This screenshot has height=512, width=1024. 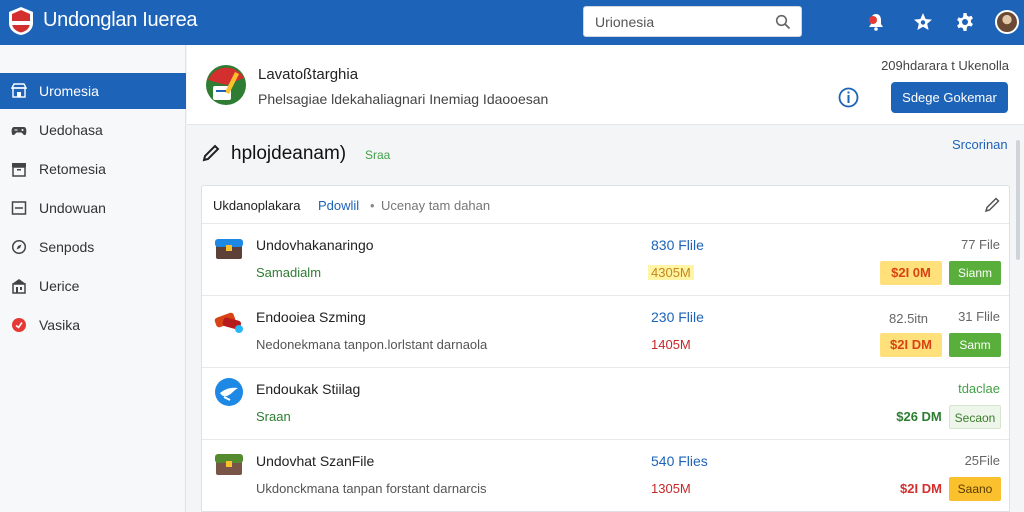 What do you see at coordinates (229, 249) in the screenshot?
I see `treasure-chest-icon` at bounding box center [229, 249].